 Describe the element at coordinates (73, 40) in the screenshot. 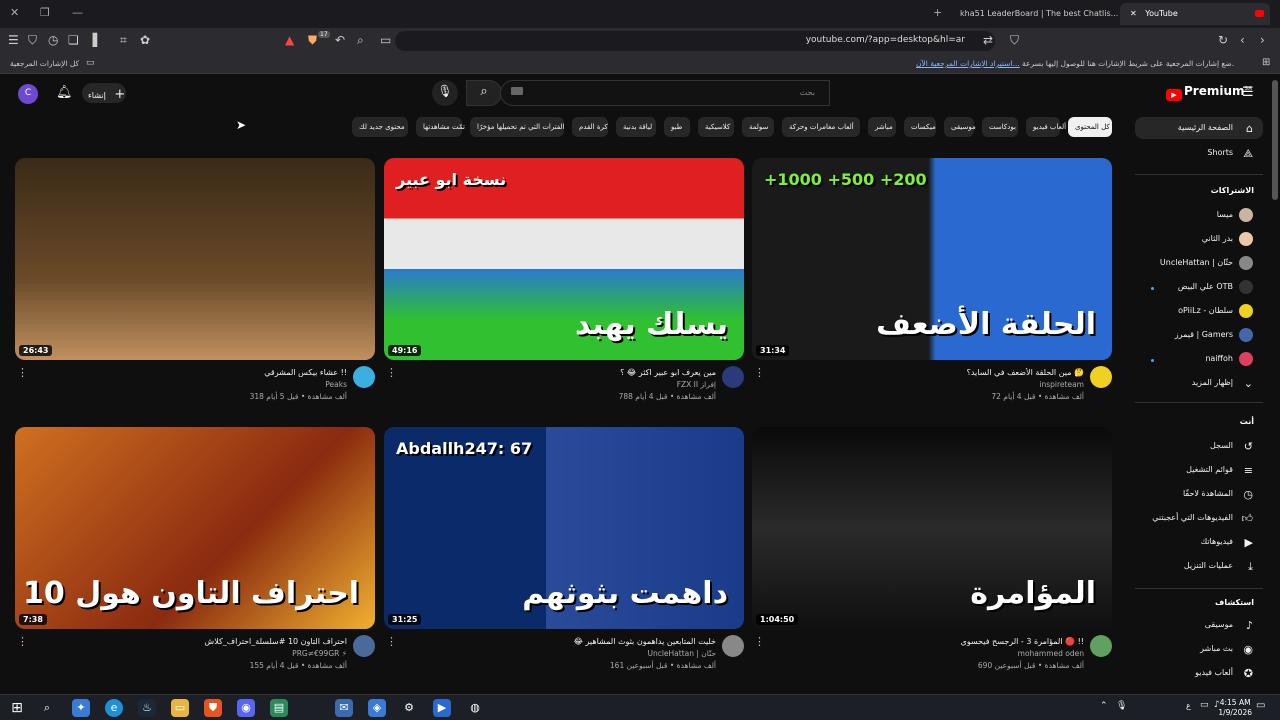

I see `tabs-icon: ❏` at that location.